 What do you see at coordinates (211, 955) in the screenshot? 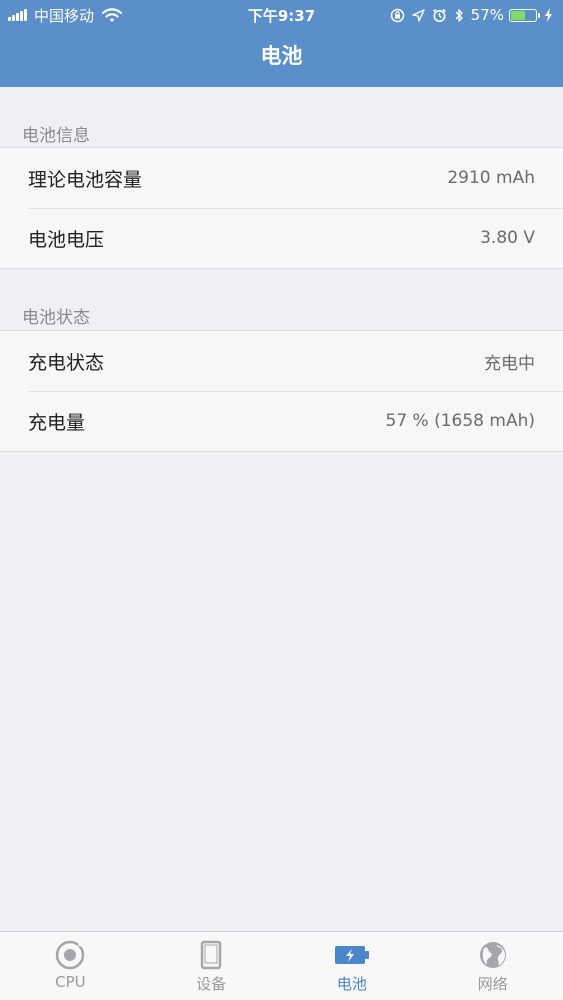
I see `device-icon` at bounding box center [211, 955].